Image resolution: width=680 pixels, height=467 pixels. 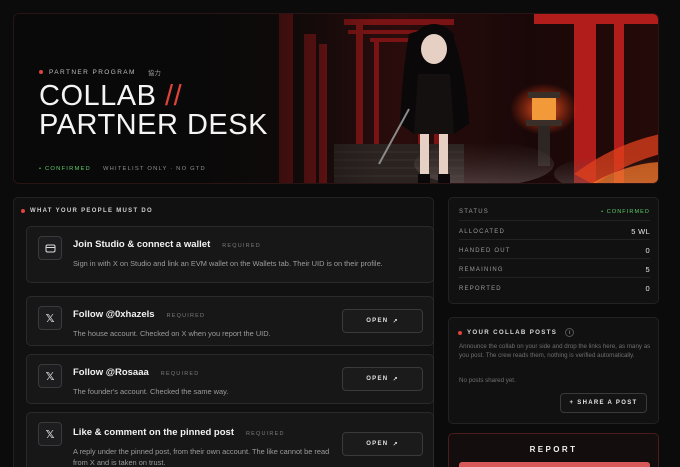 I want to click on whitelist-meta: WHITELIST ONLY · NO GTD, so click(x=154, y=169).